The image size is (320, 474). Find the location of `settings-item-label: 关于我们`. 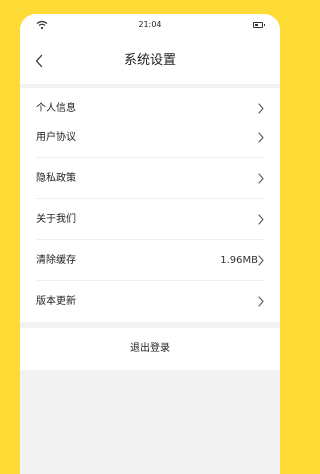

settings-item-label: 关于我们 is located at coordinates (56, 219).